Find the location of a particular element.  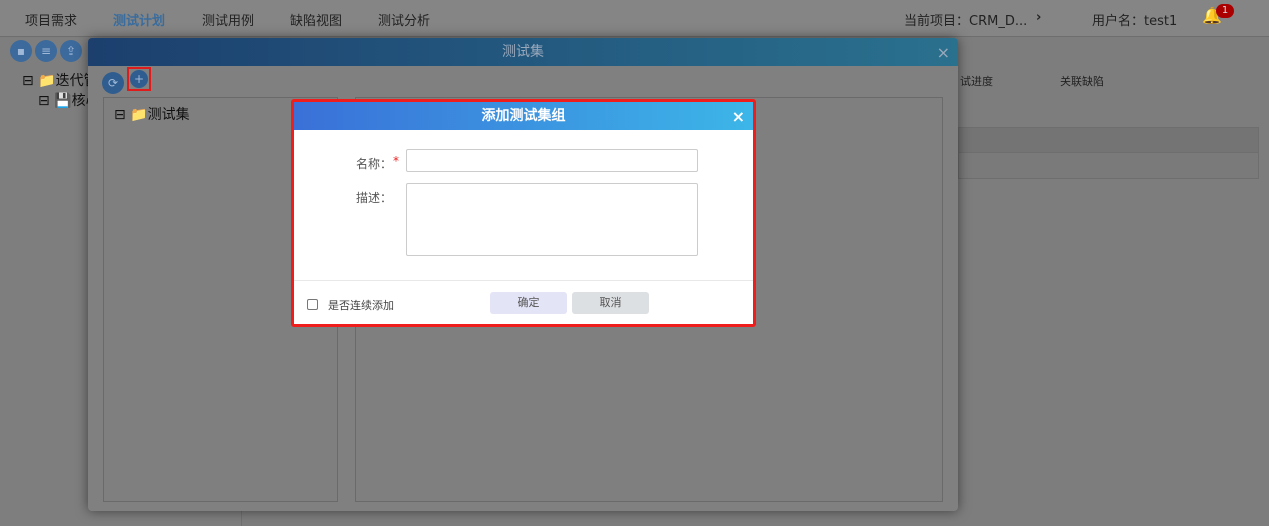

plus-icon: + is located at coordinates (139, 79).